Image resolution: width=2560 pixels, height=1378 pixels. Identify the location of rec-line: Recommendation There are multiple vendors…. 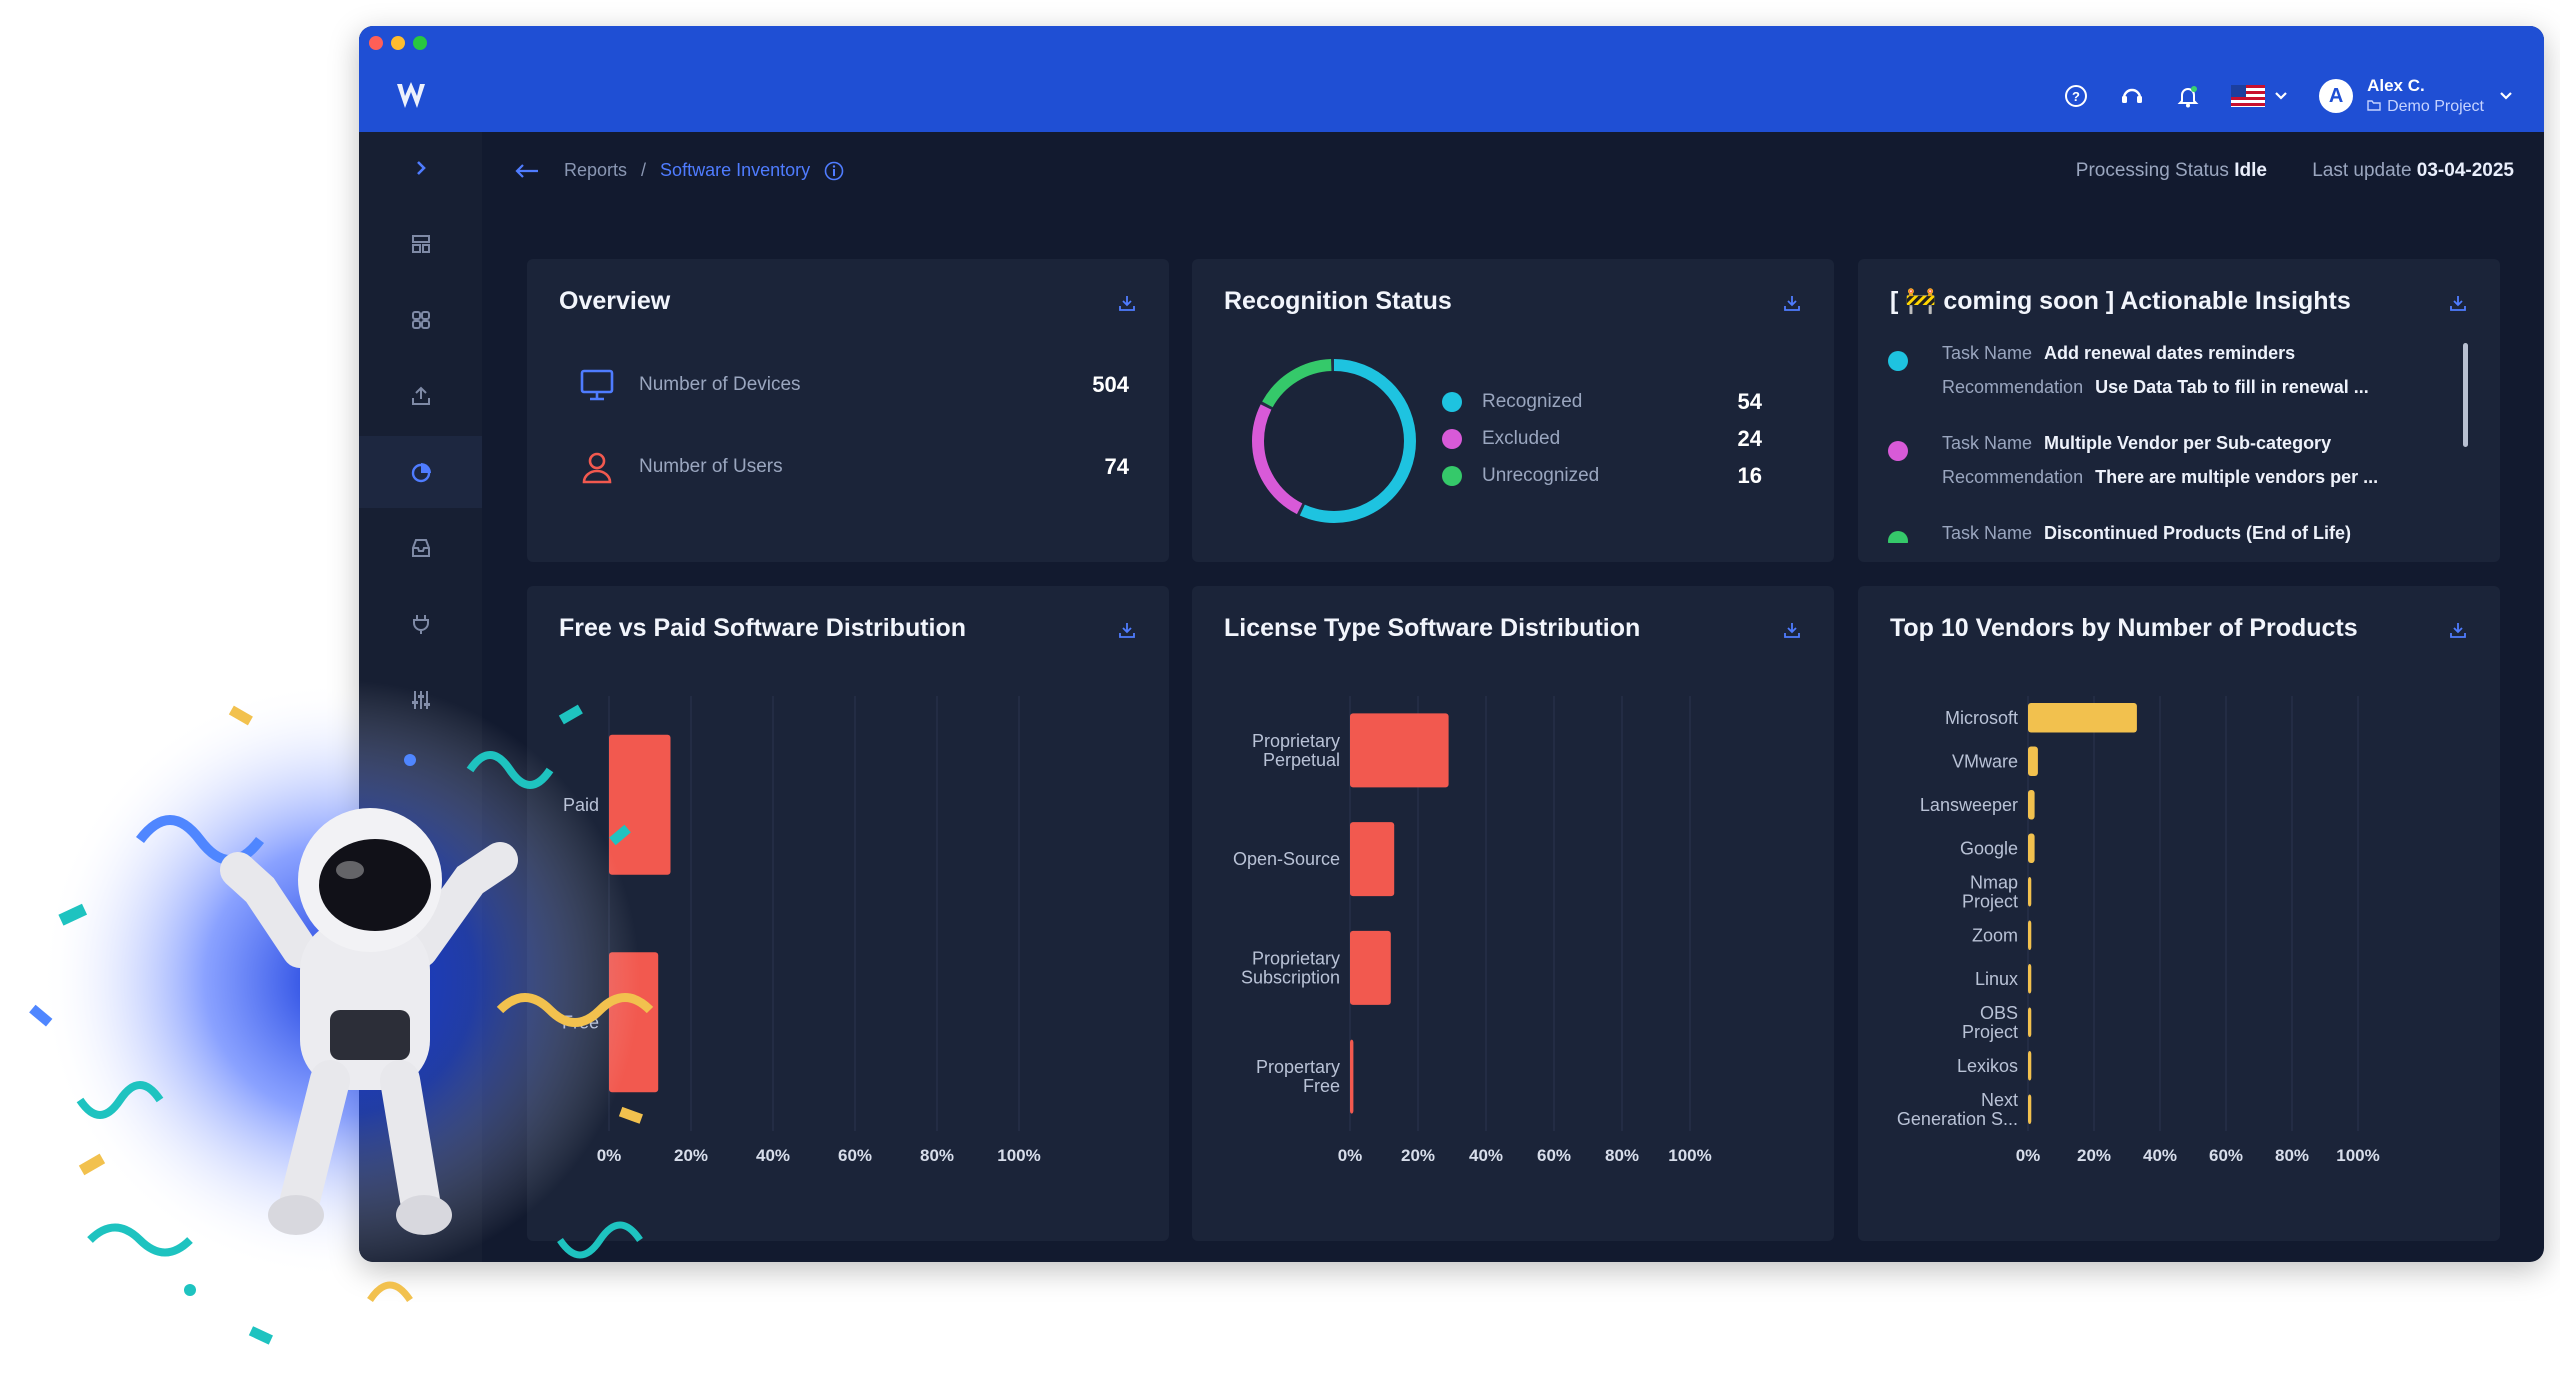
(2160, 477).